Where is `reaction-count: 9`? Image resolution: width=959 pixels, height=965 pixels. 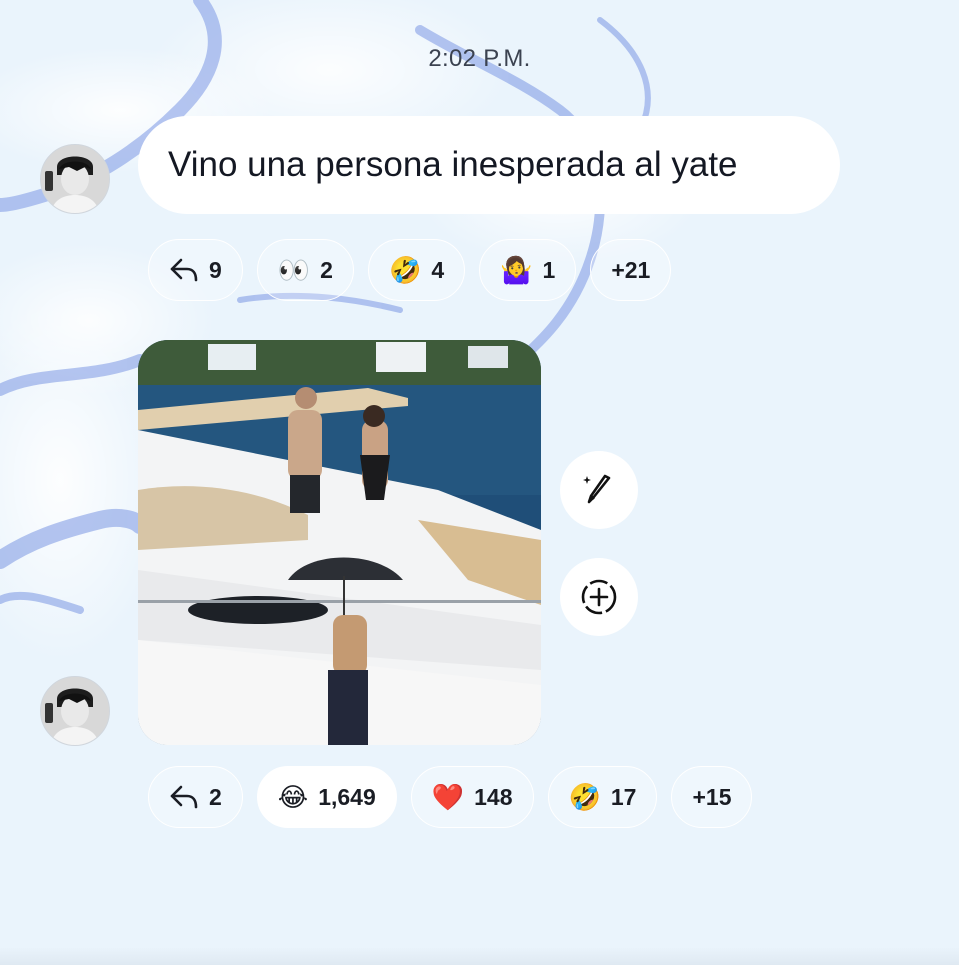 reaction-count: 9 is located at coordinates (215, 269).